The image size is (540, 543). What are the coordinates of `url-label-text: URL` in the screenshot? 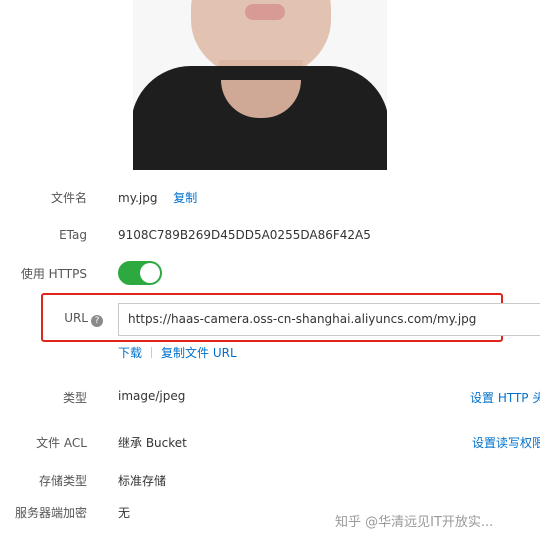 It's located at (76, 318).